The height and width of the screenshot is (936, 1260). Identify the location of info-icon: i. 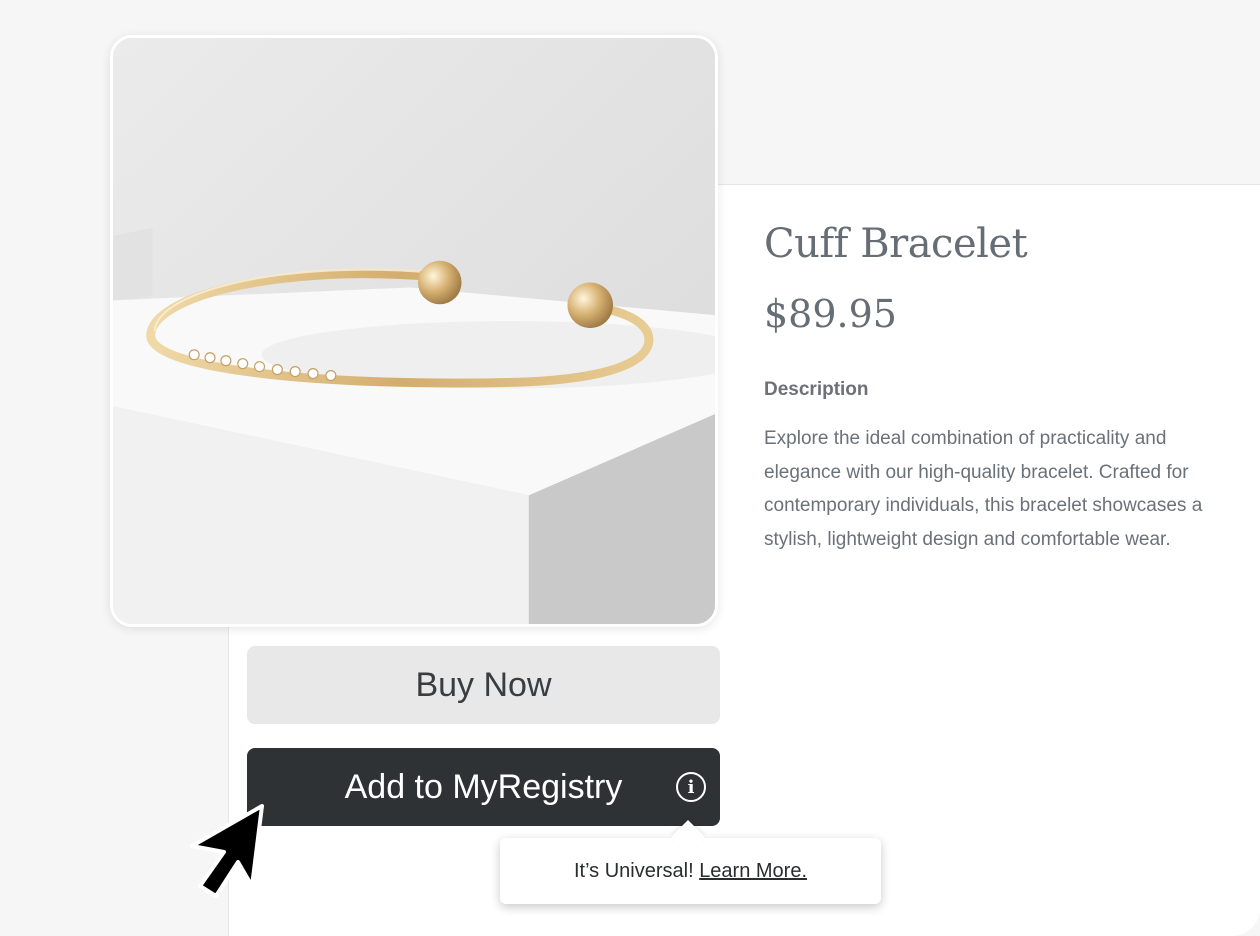
(691, 787).